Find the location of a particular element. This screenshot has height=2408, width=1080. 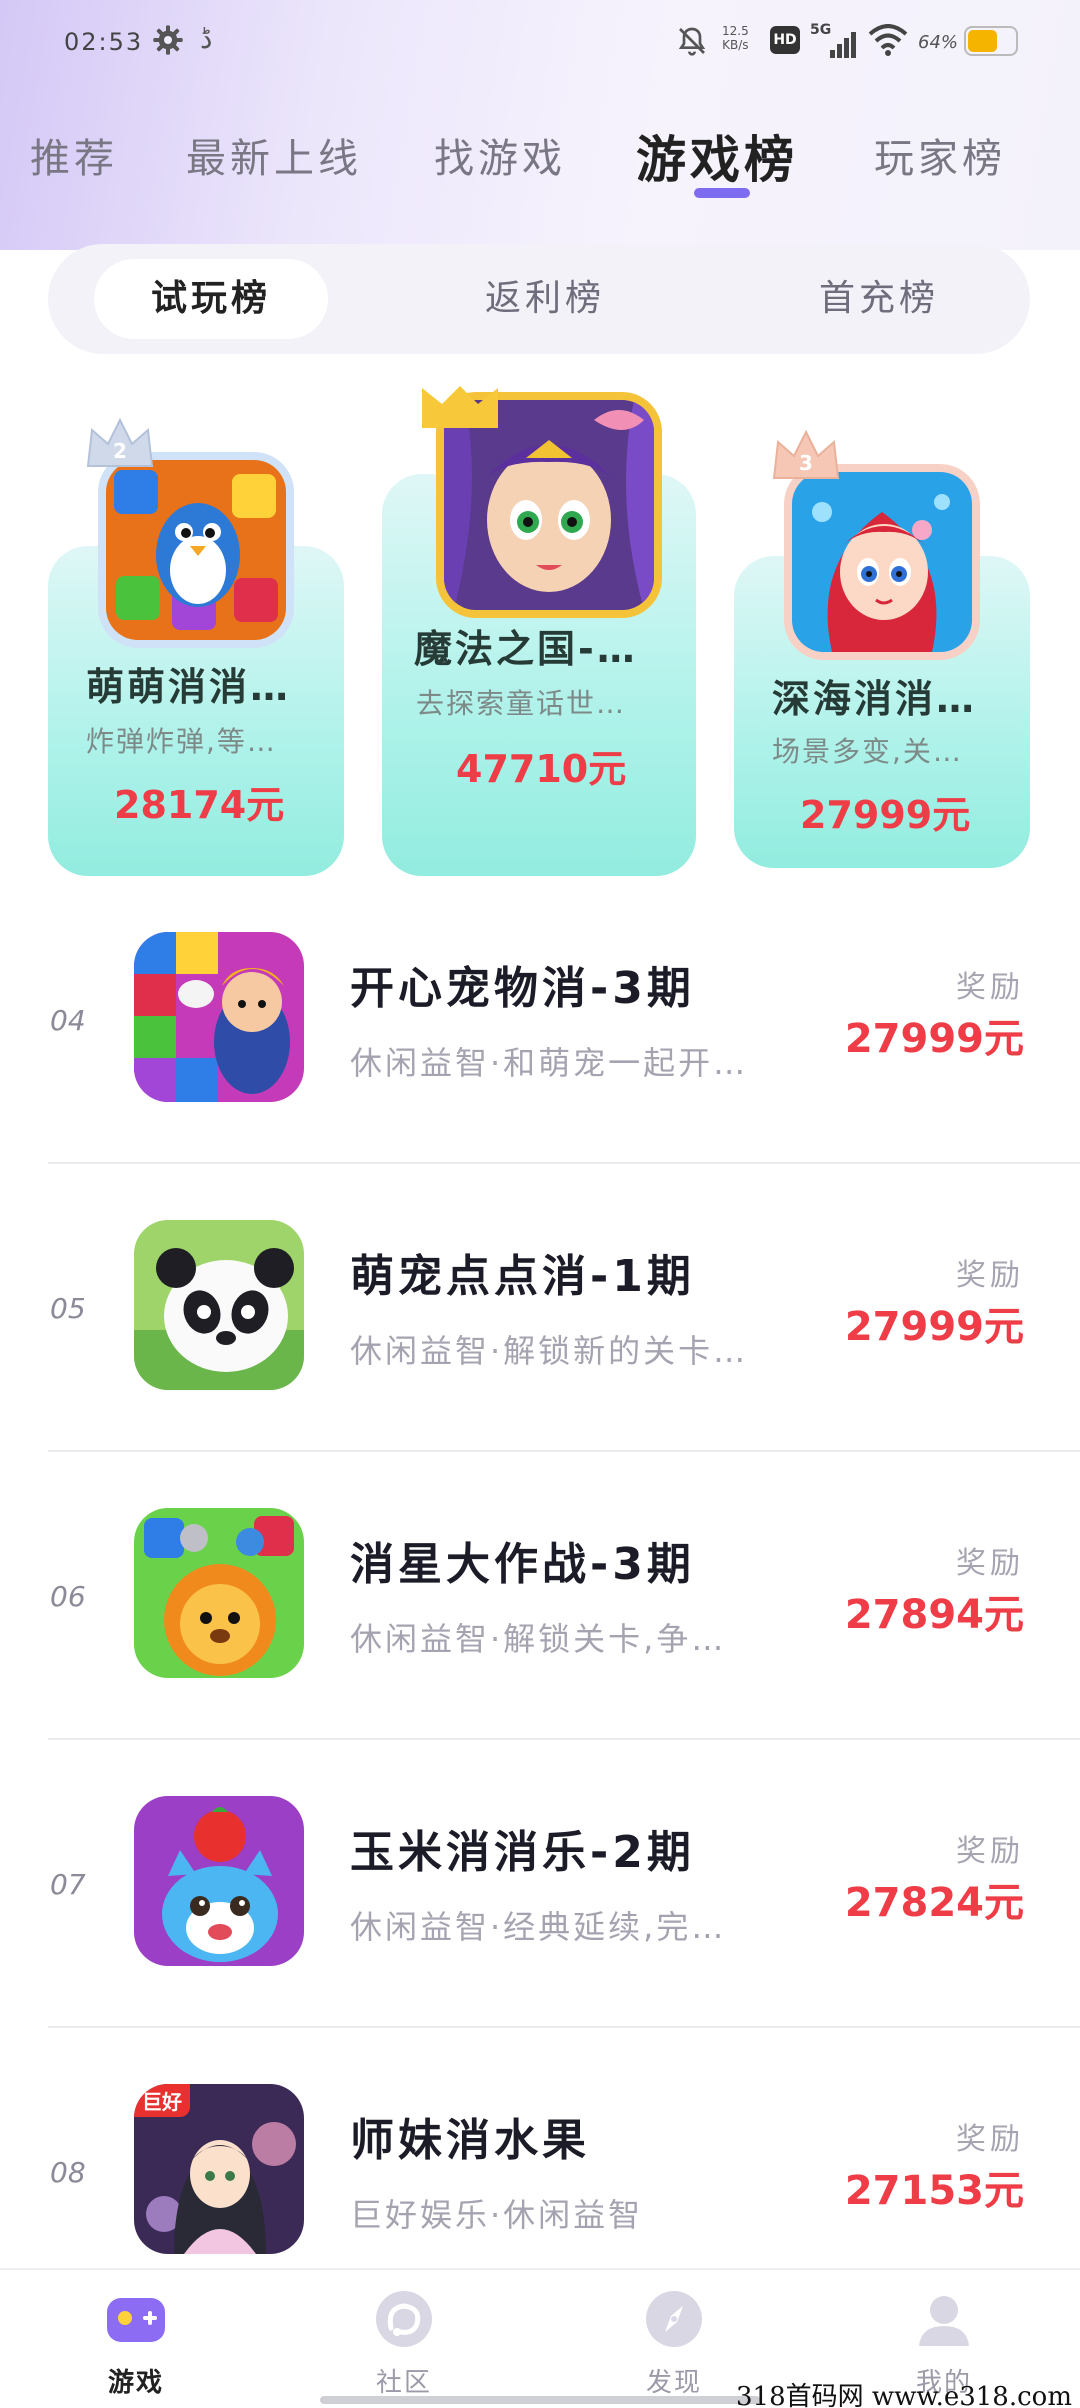

tab-player-ranking: 玩家榜 is located at coordinates (940, 155).